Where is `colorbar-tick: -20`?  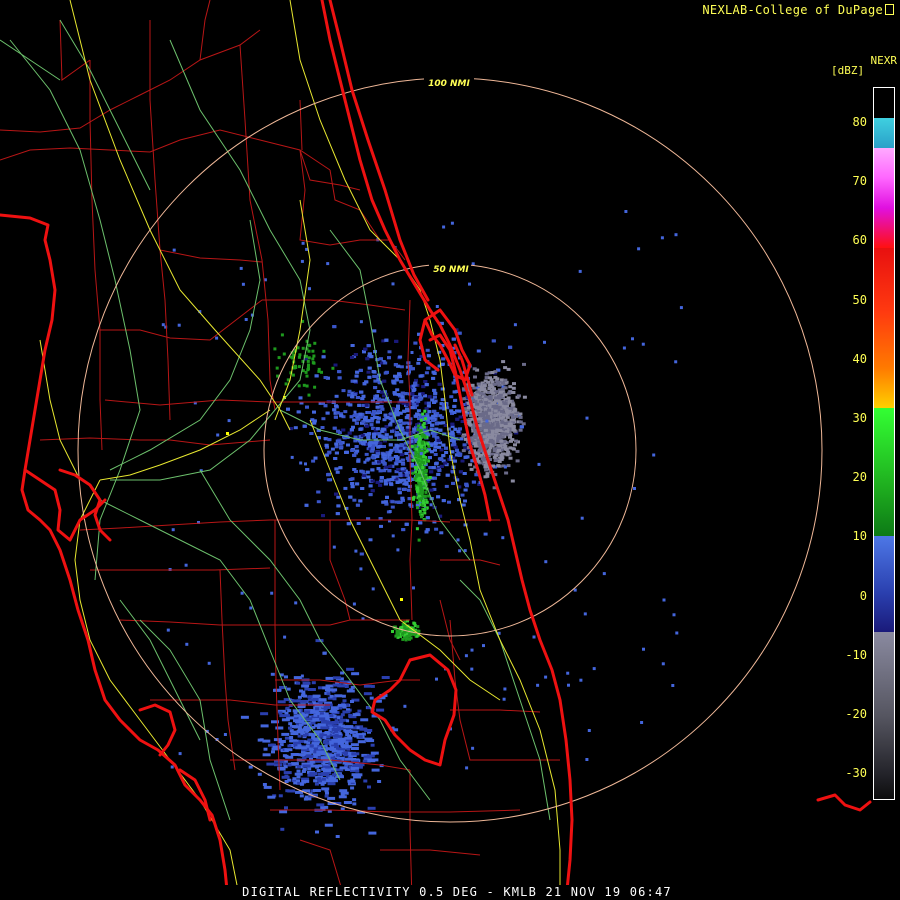
colorbar-tick: -20 is located at coordinates (856, 714).